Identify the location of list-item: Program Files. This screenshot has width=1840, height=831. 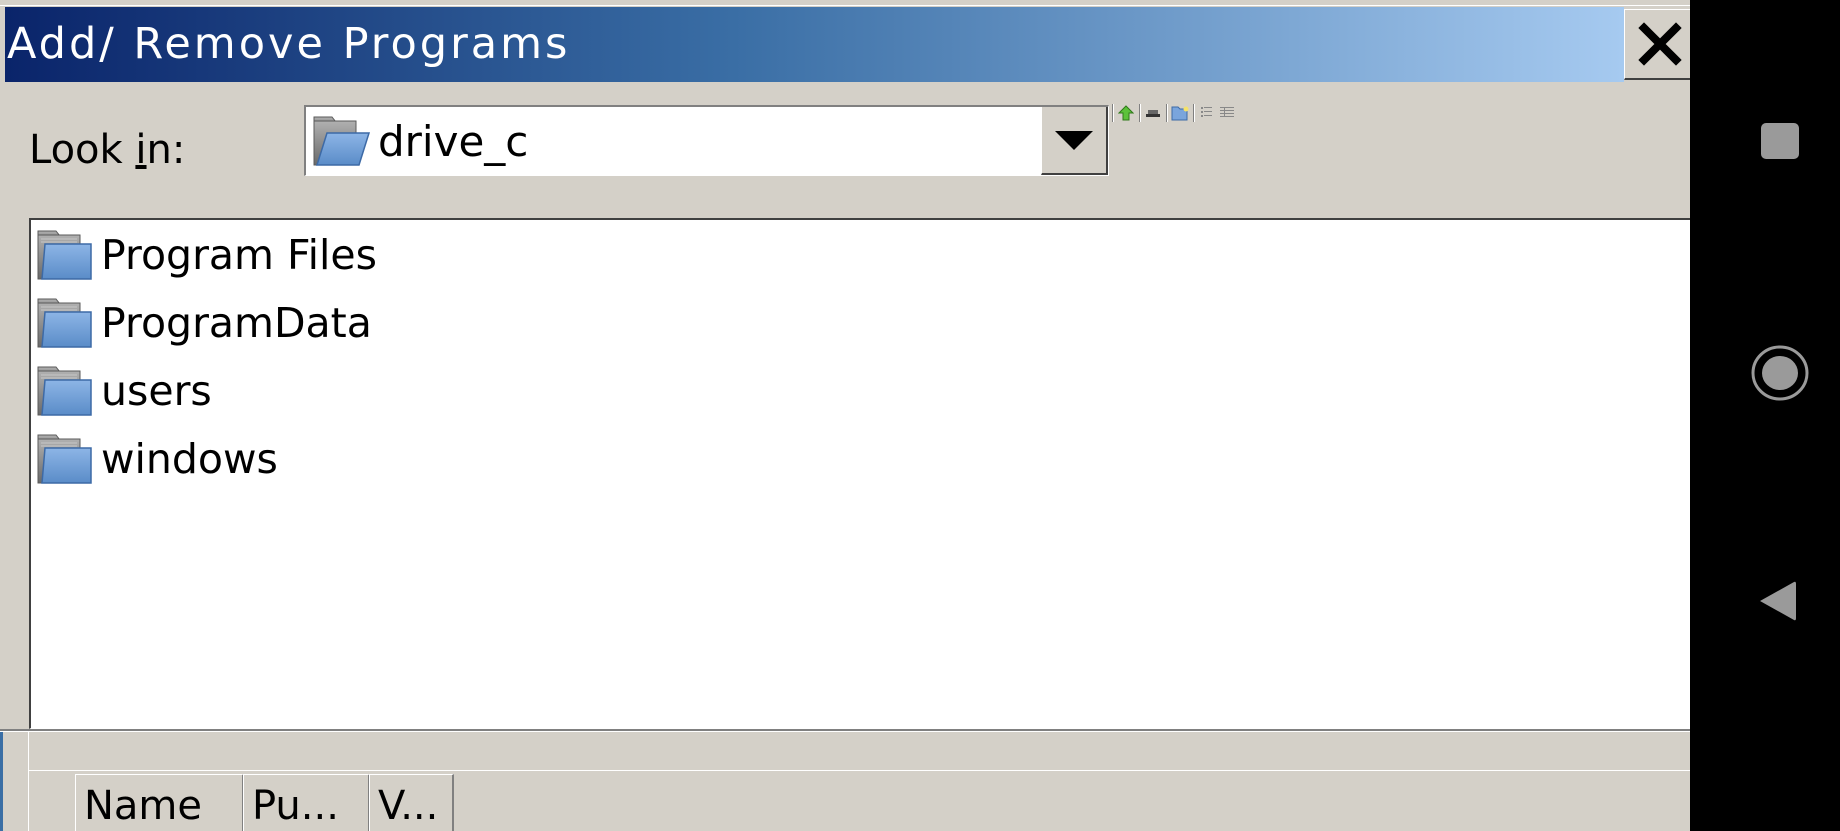
(206, 255).